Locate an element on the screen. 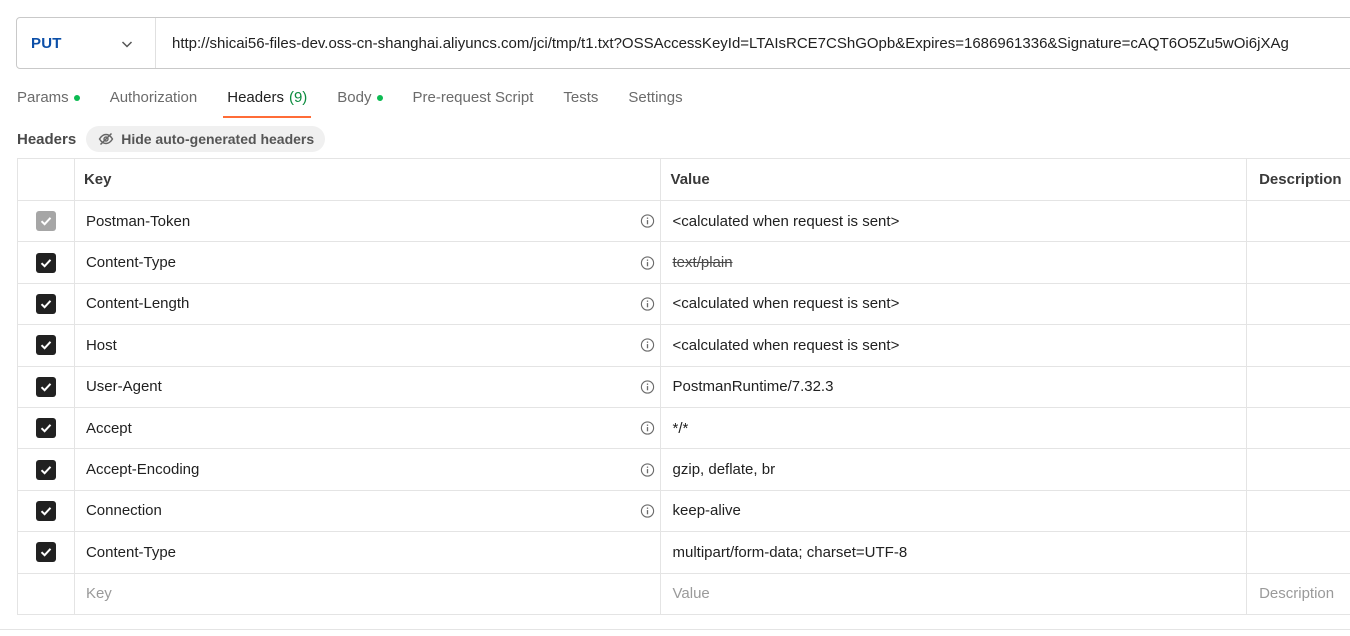 Image resolution: width=1350 pixels, height=636 pixels. row-key: Accept is located at coordinates (368, 428).